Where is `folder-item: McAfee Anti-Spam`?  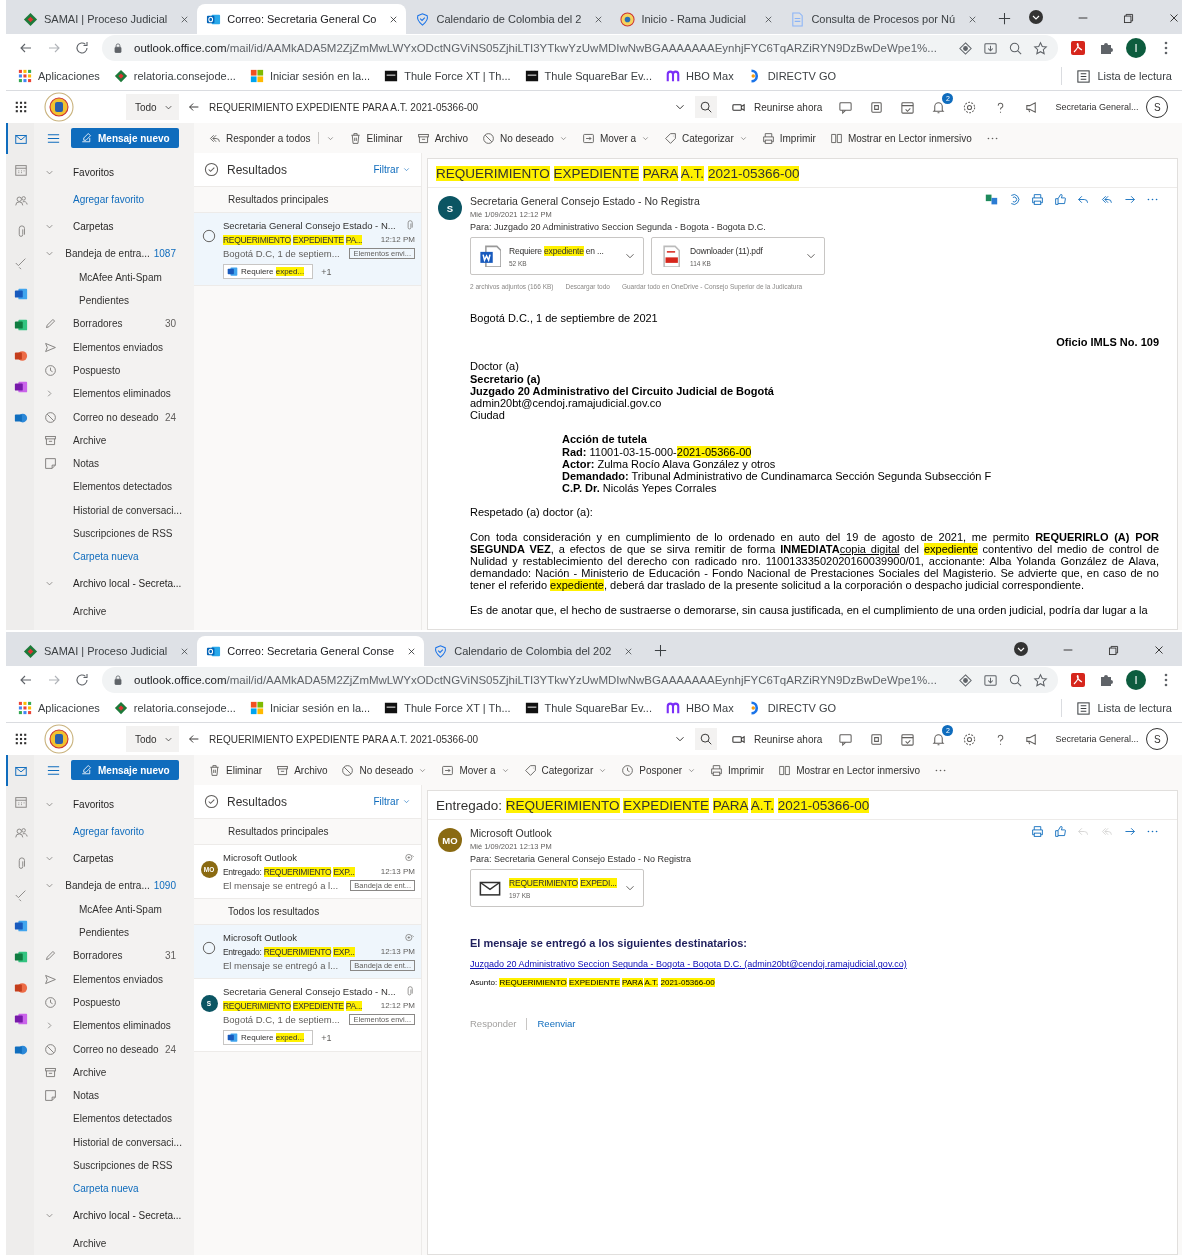 folder-item: McAfee Anti-Spam is located at coordinates (114, 909).